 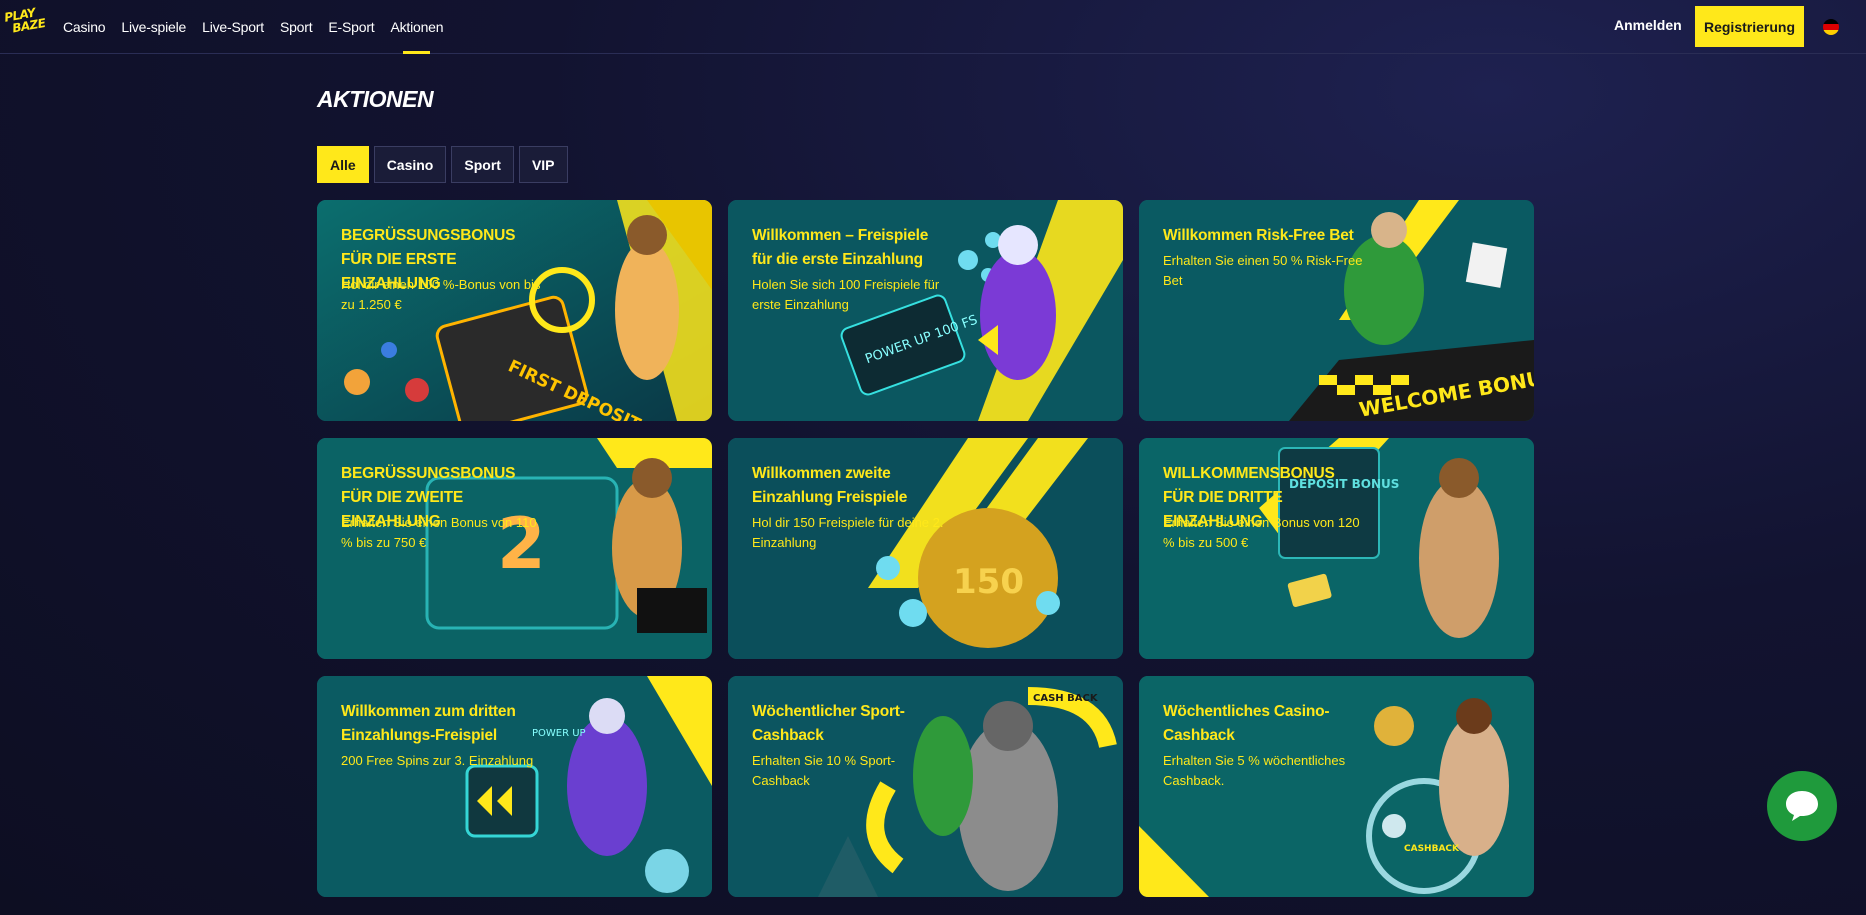 I want to click on card-art-text: POWER UP, so click(x=559, y=733).